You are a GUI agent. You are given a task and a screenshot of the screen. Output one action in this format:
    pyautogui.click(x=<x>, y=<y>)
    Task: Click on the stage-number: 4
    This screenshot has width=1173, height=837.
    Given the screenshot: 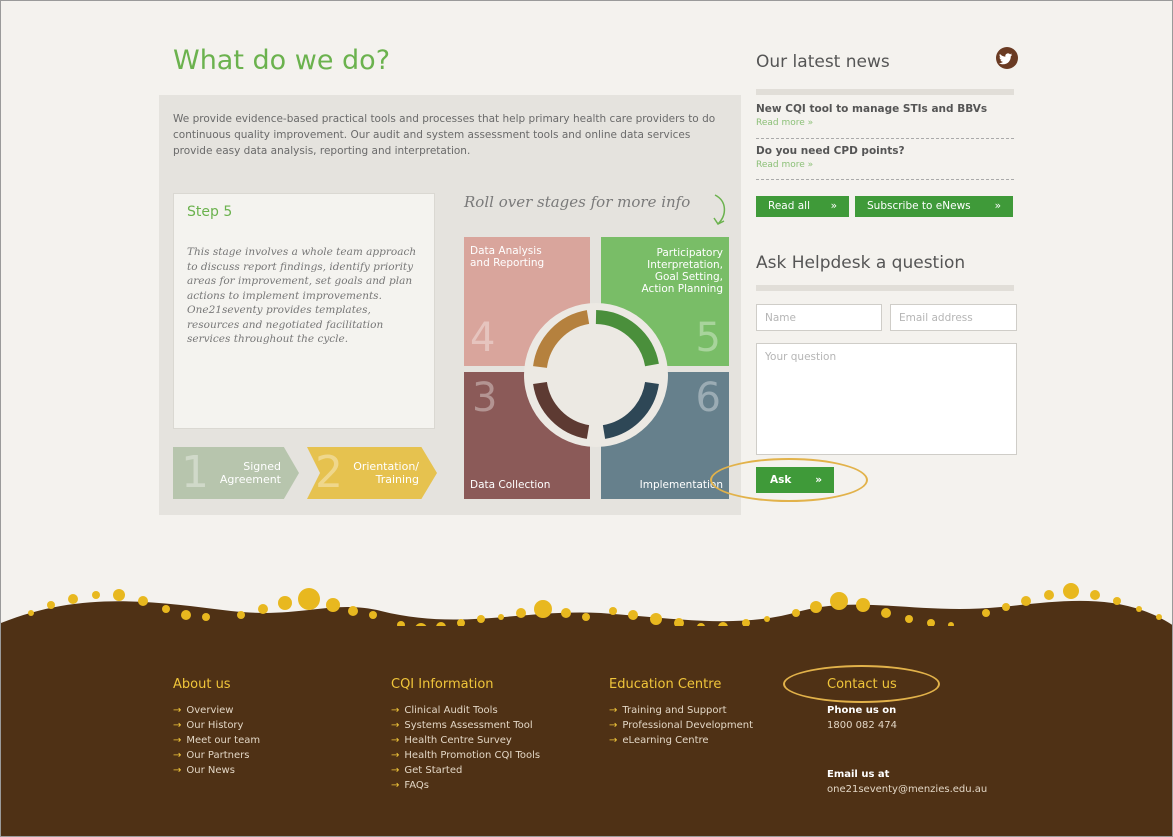 What is the action you would take?
    pyautogui.click(x=483, y=338)
    